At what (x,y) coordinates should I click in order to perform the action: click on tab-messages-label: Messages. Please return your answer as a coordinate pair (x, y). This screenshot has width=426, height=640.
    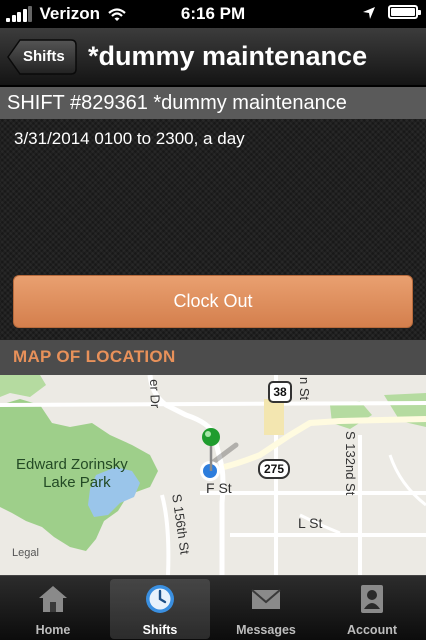
    Looking at the image, I should click on (266, 630).